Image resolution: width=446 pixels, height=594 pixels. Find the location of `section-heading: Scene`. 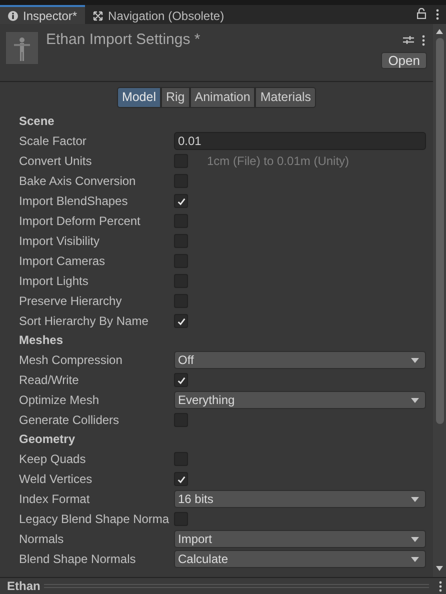

section-heading: Scene is located at coordinates (37, 121).